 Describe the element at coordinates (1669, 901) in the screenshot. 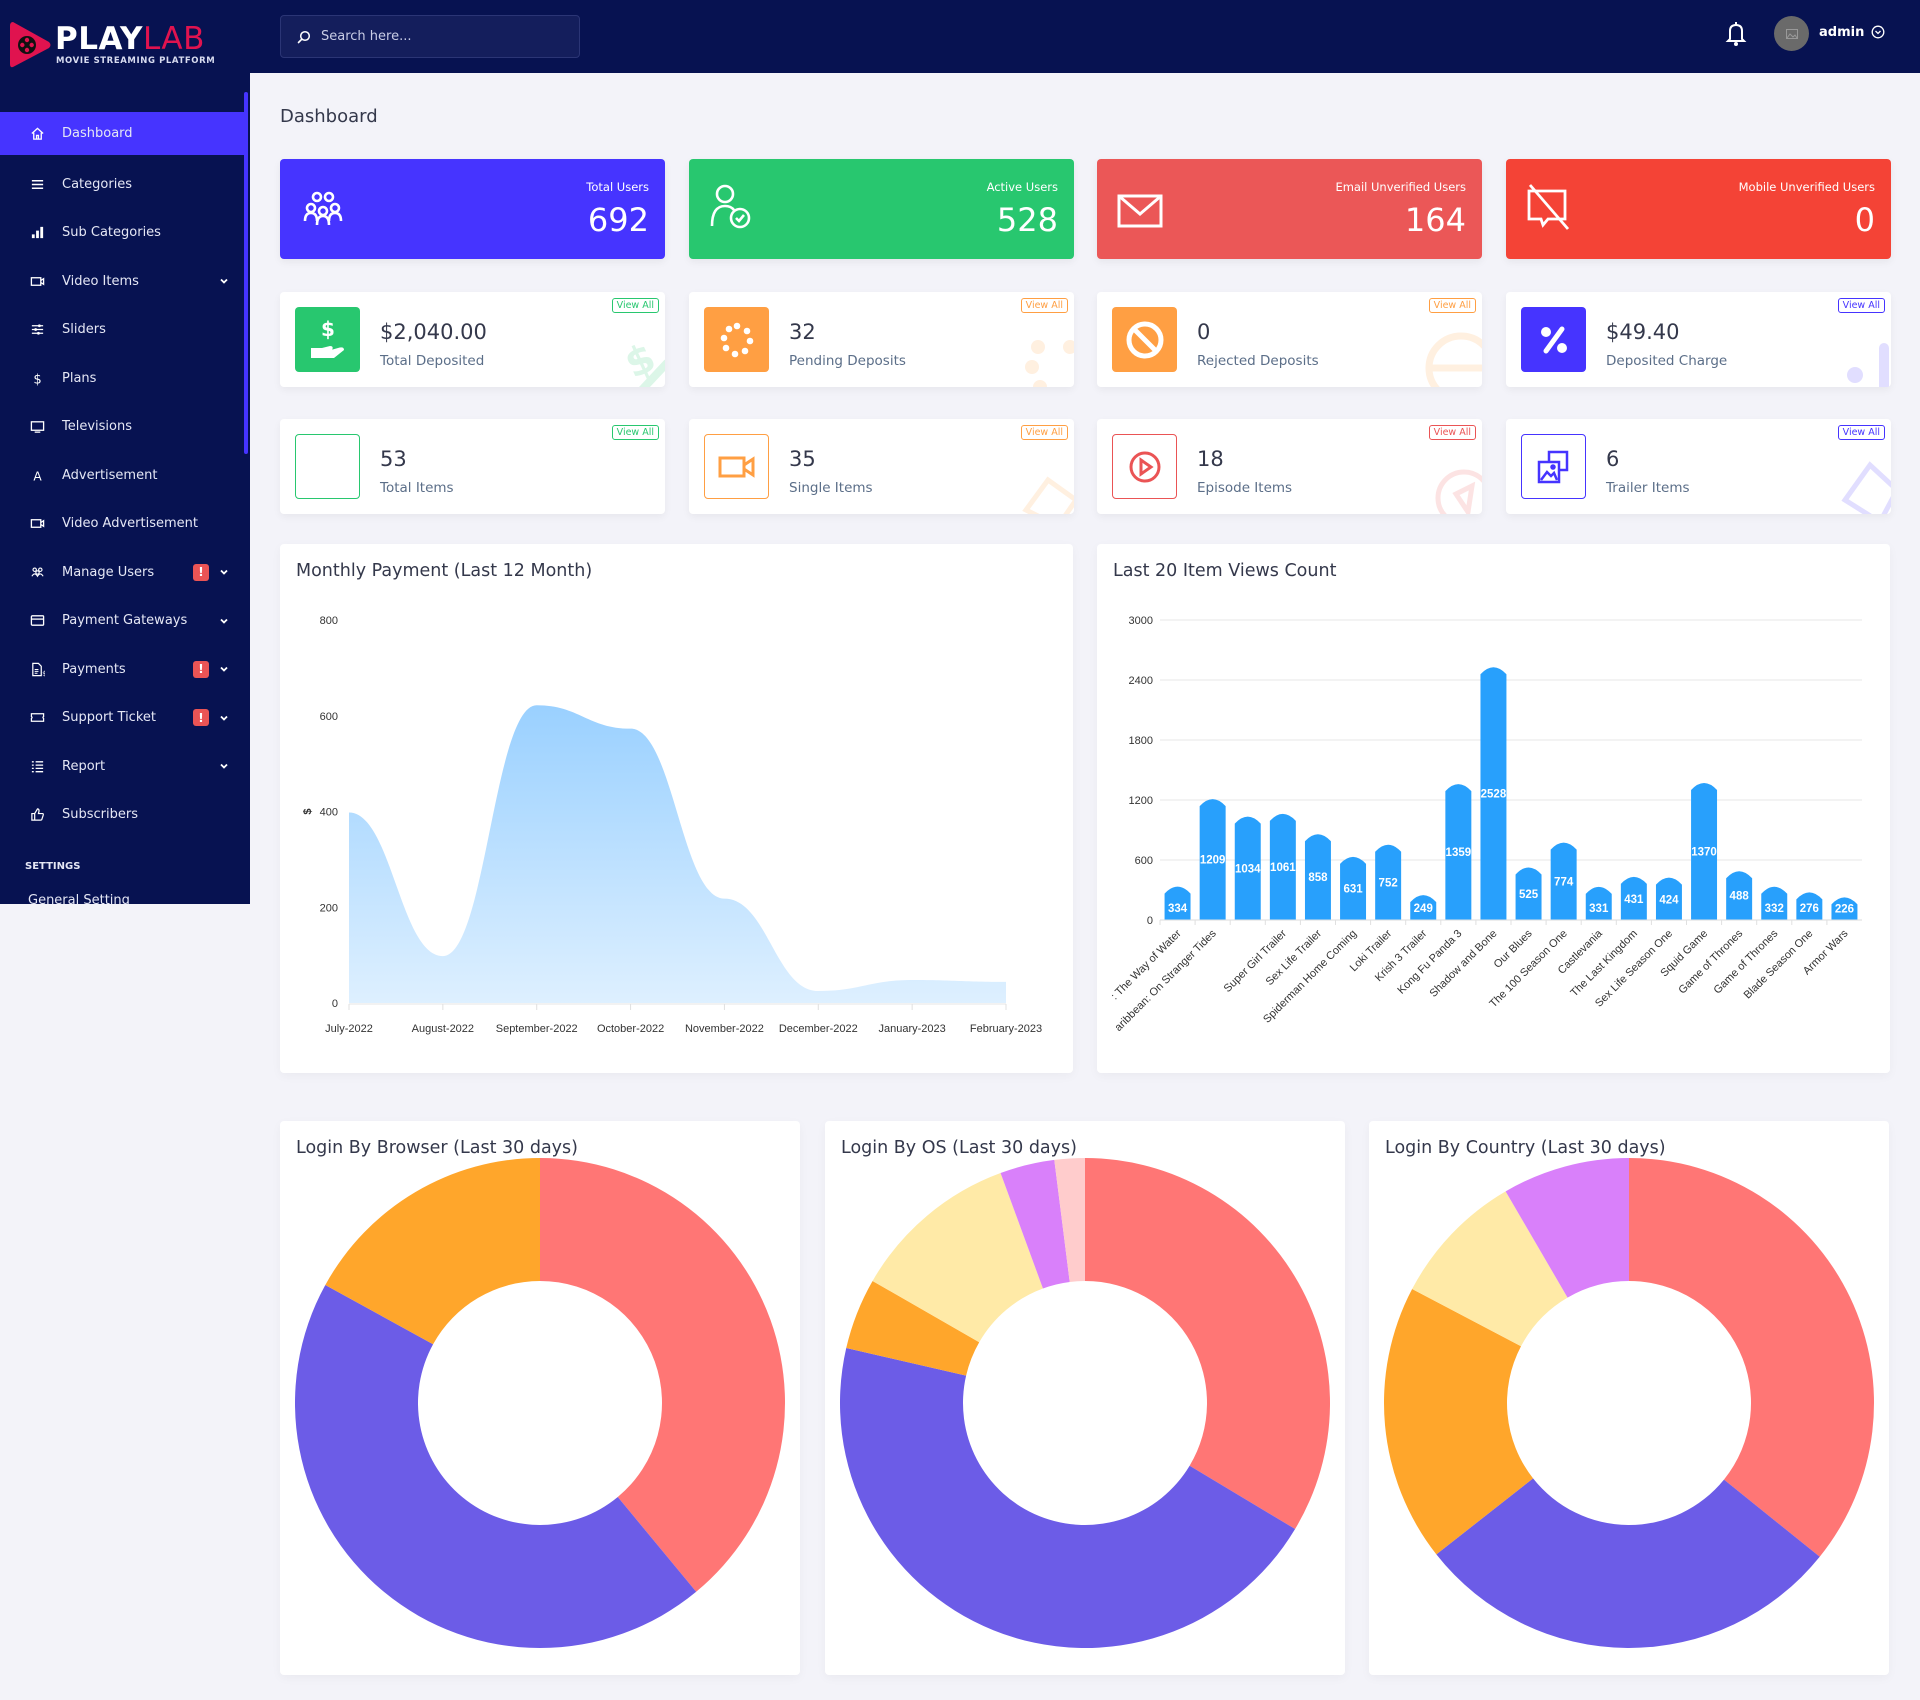

I see `bar-value-label: 424` at that location.